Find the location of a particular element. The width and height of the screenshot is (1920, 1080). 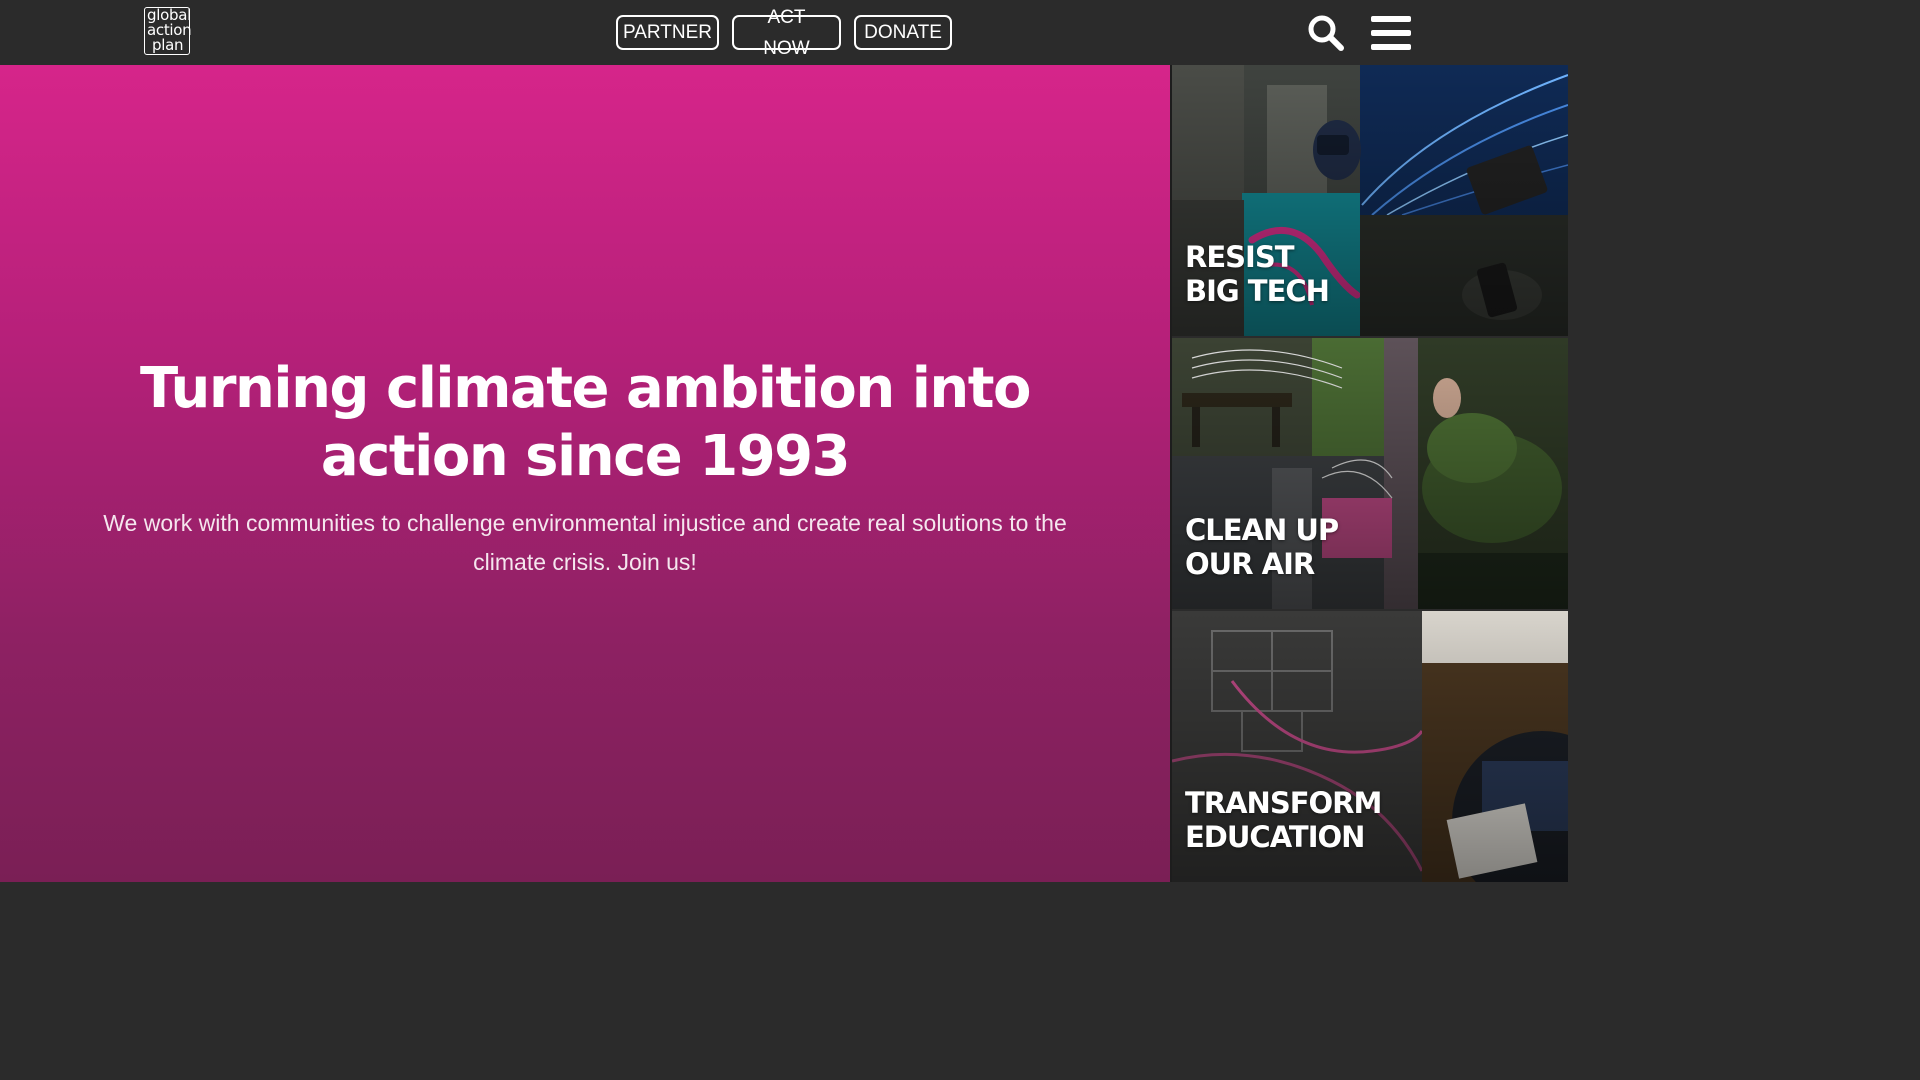

tile-label: RESIST BIG TECH is located at coordinates (1257, 274).